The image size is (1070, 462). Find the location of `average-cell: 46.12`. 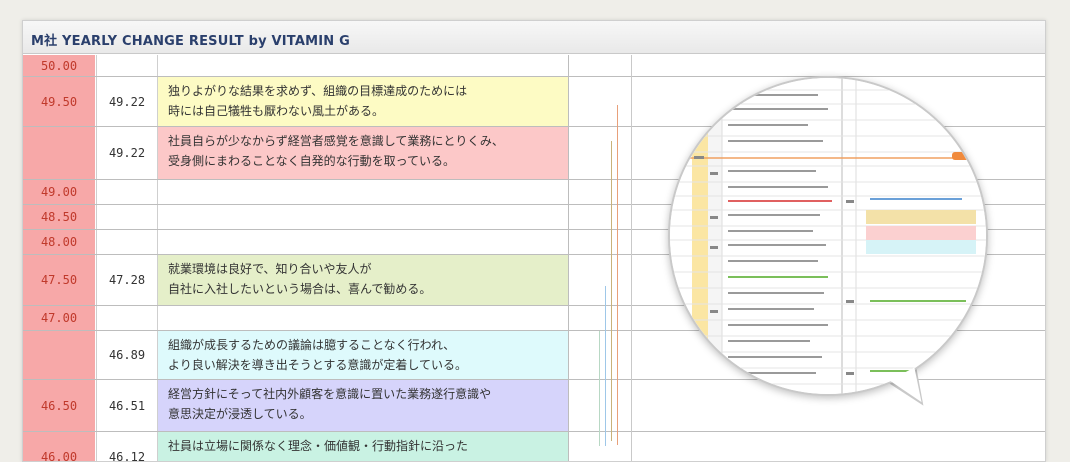

average-cell: 46.12 is located at coordinates (126, 446).